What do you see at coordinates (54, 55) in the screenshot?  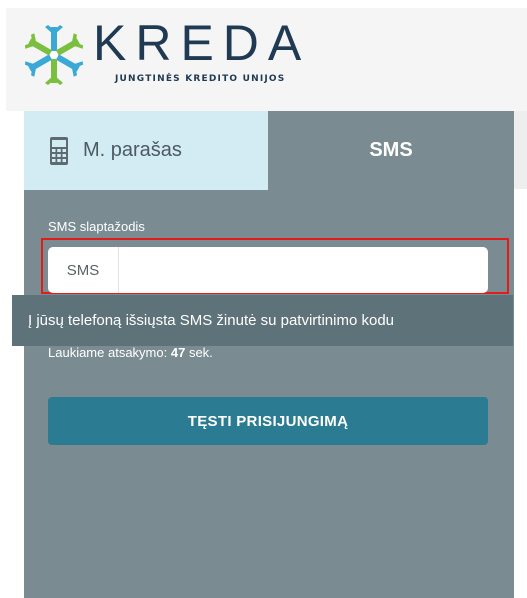 I see `snowflake-logo-icon` at bounding box center [54, 55].